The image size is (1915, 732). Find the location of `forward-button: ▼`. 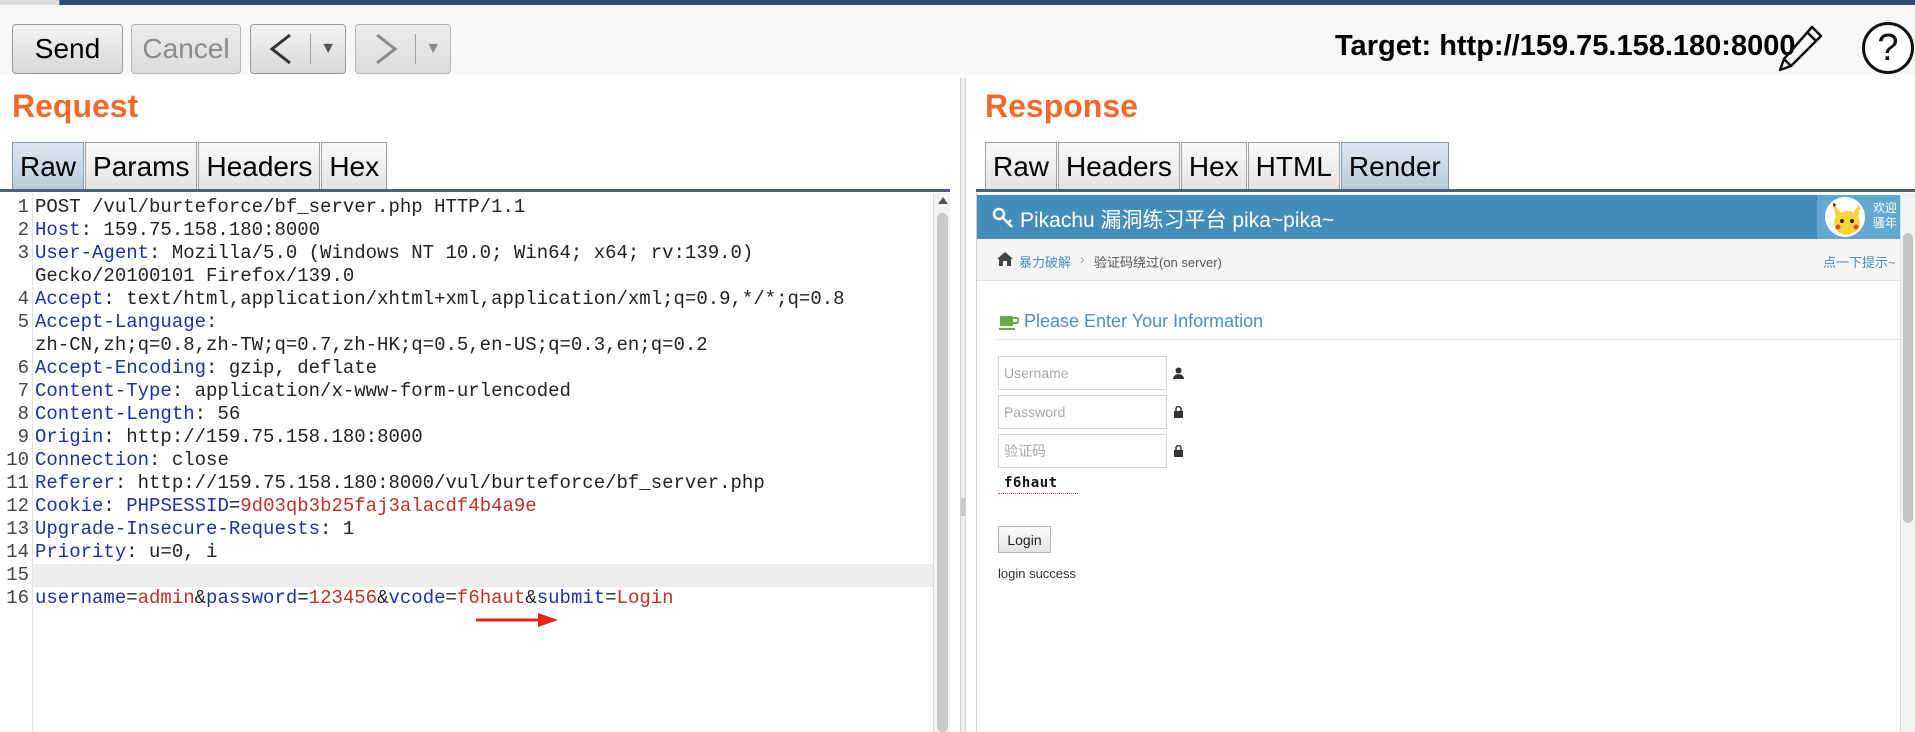

forward-button: ▼ is located at coordinates (403, 49).